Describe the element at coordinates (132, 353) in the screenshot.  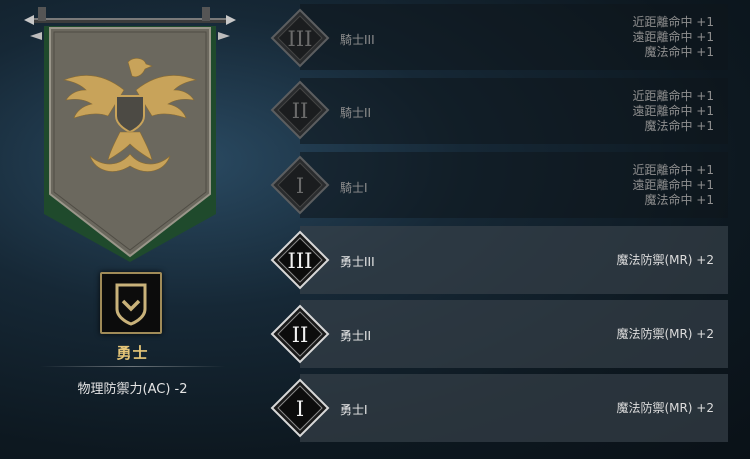
I see `rank-name: 勇士` at that location.